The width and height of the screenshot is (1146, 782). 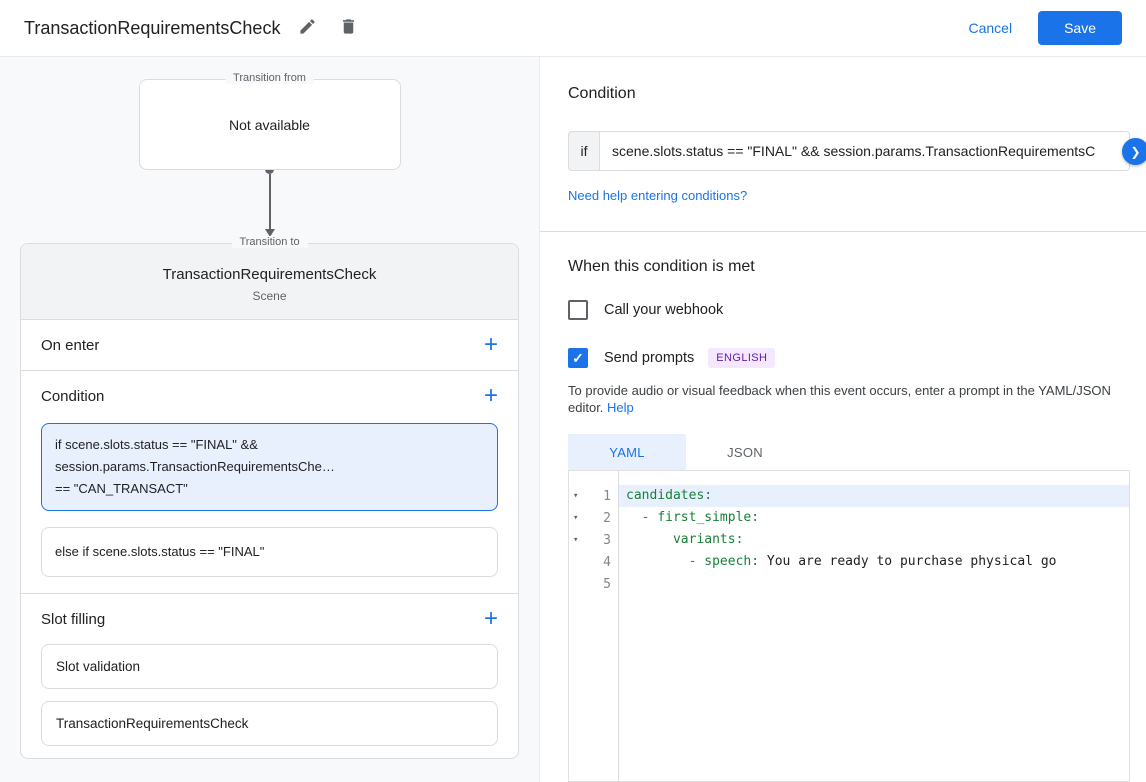 I want to click on code-line: - first_simple:, so click(x=874, y=518).